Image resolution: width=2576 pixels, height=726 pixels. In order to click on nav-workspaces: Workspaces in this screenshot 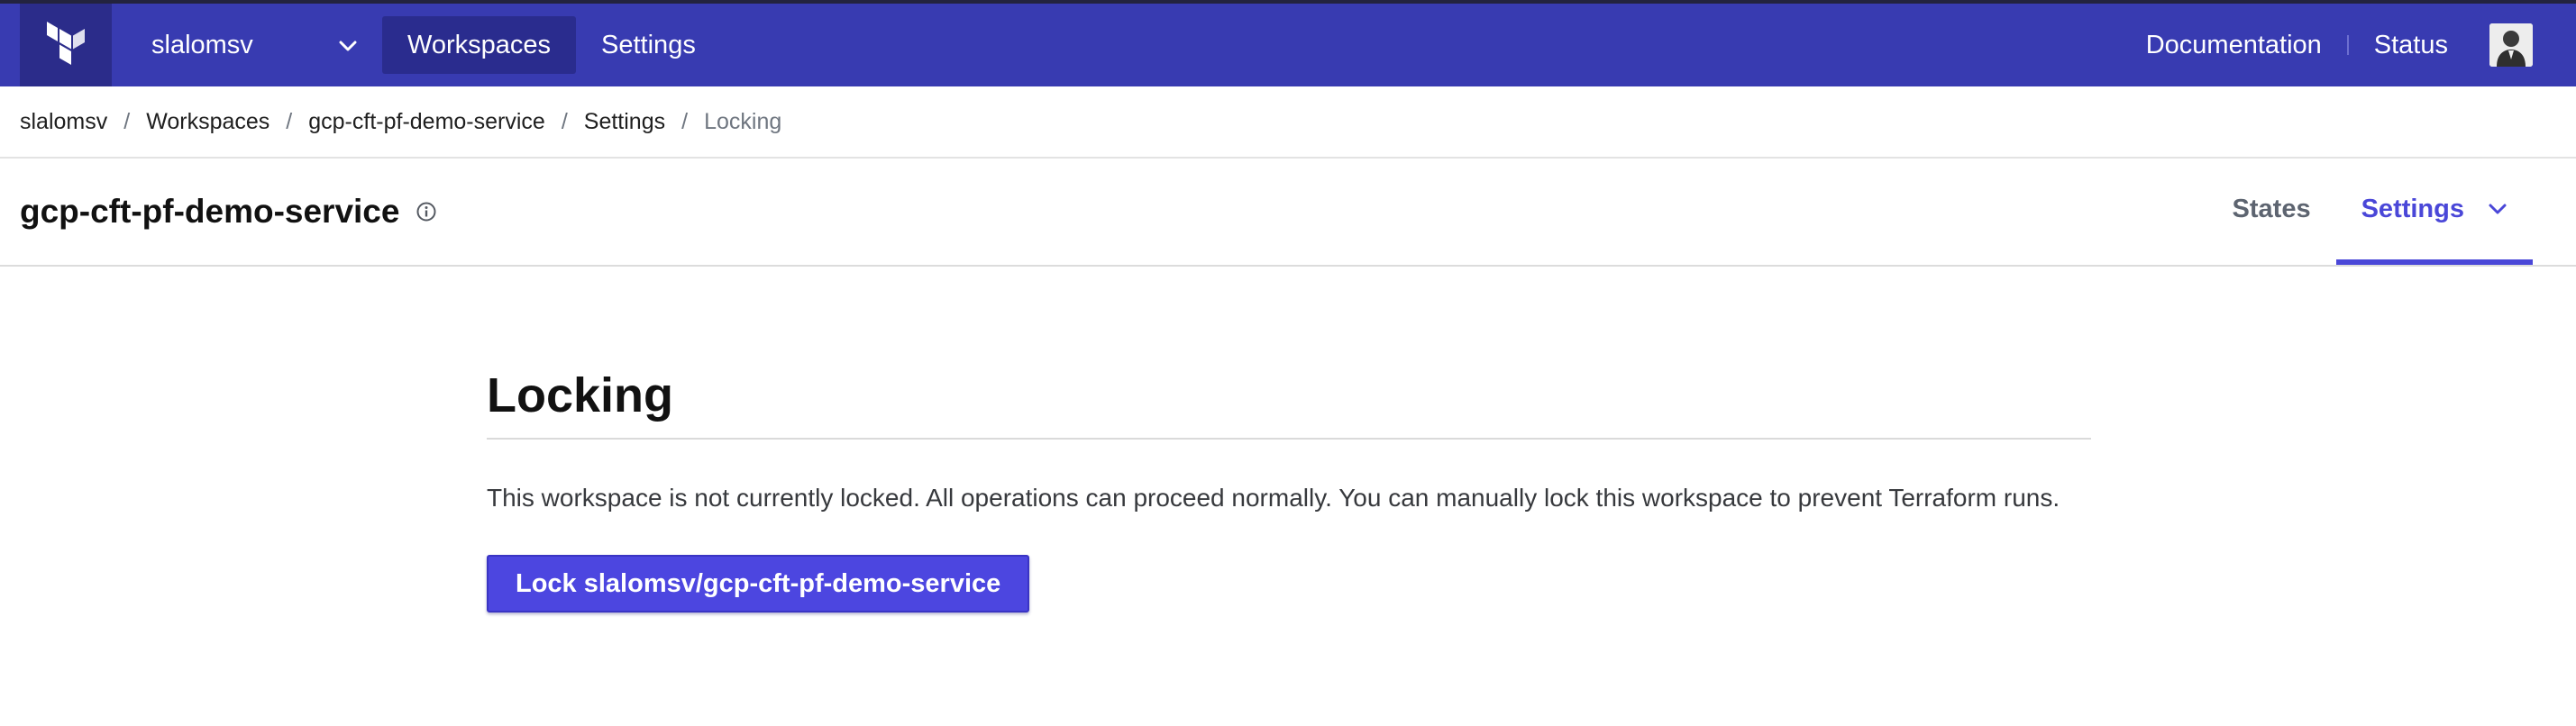, I will do `click(480, 45)`.